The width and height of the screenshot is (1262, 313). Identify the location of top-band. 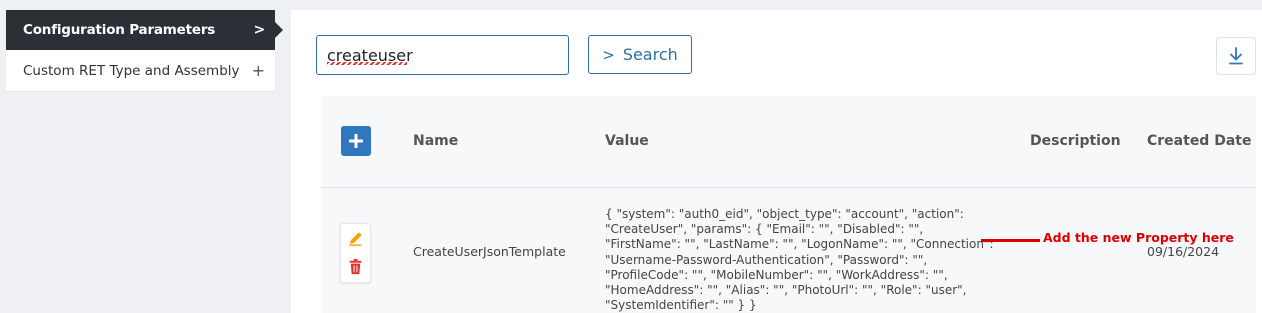
(776, 5).